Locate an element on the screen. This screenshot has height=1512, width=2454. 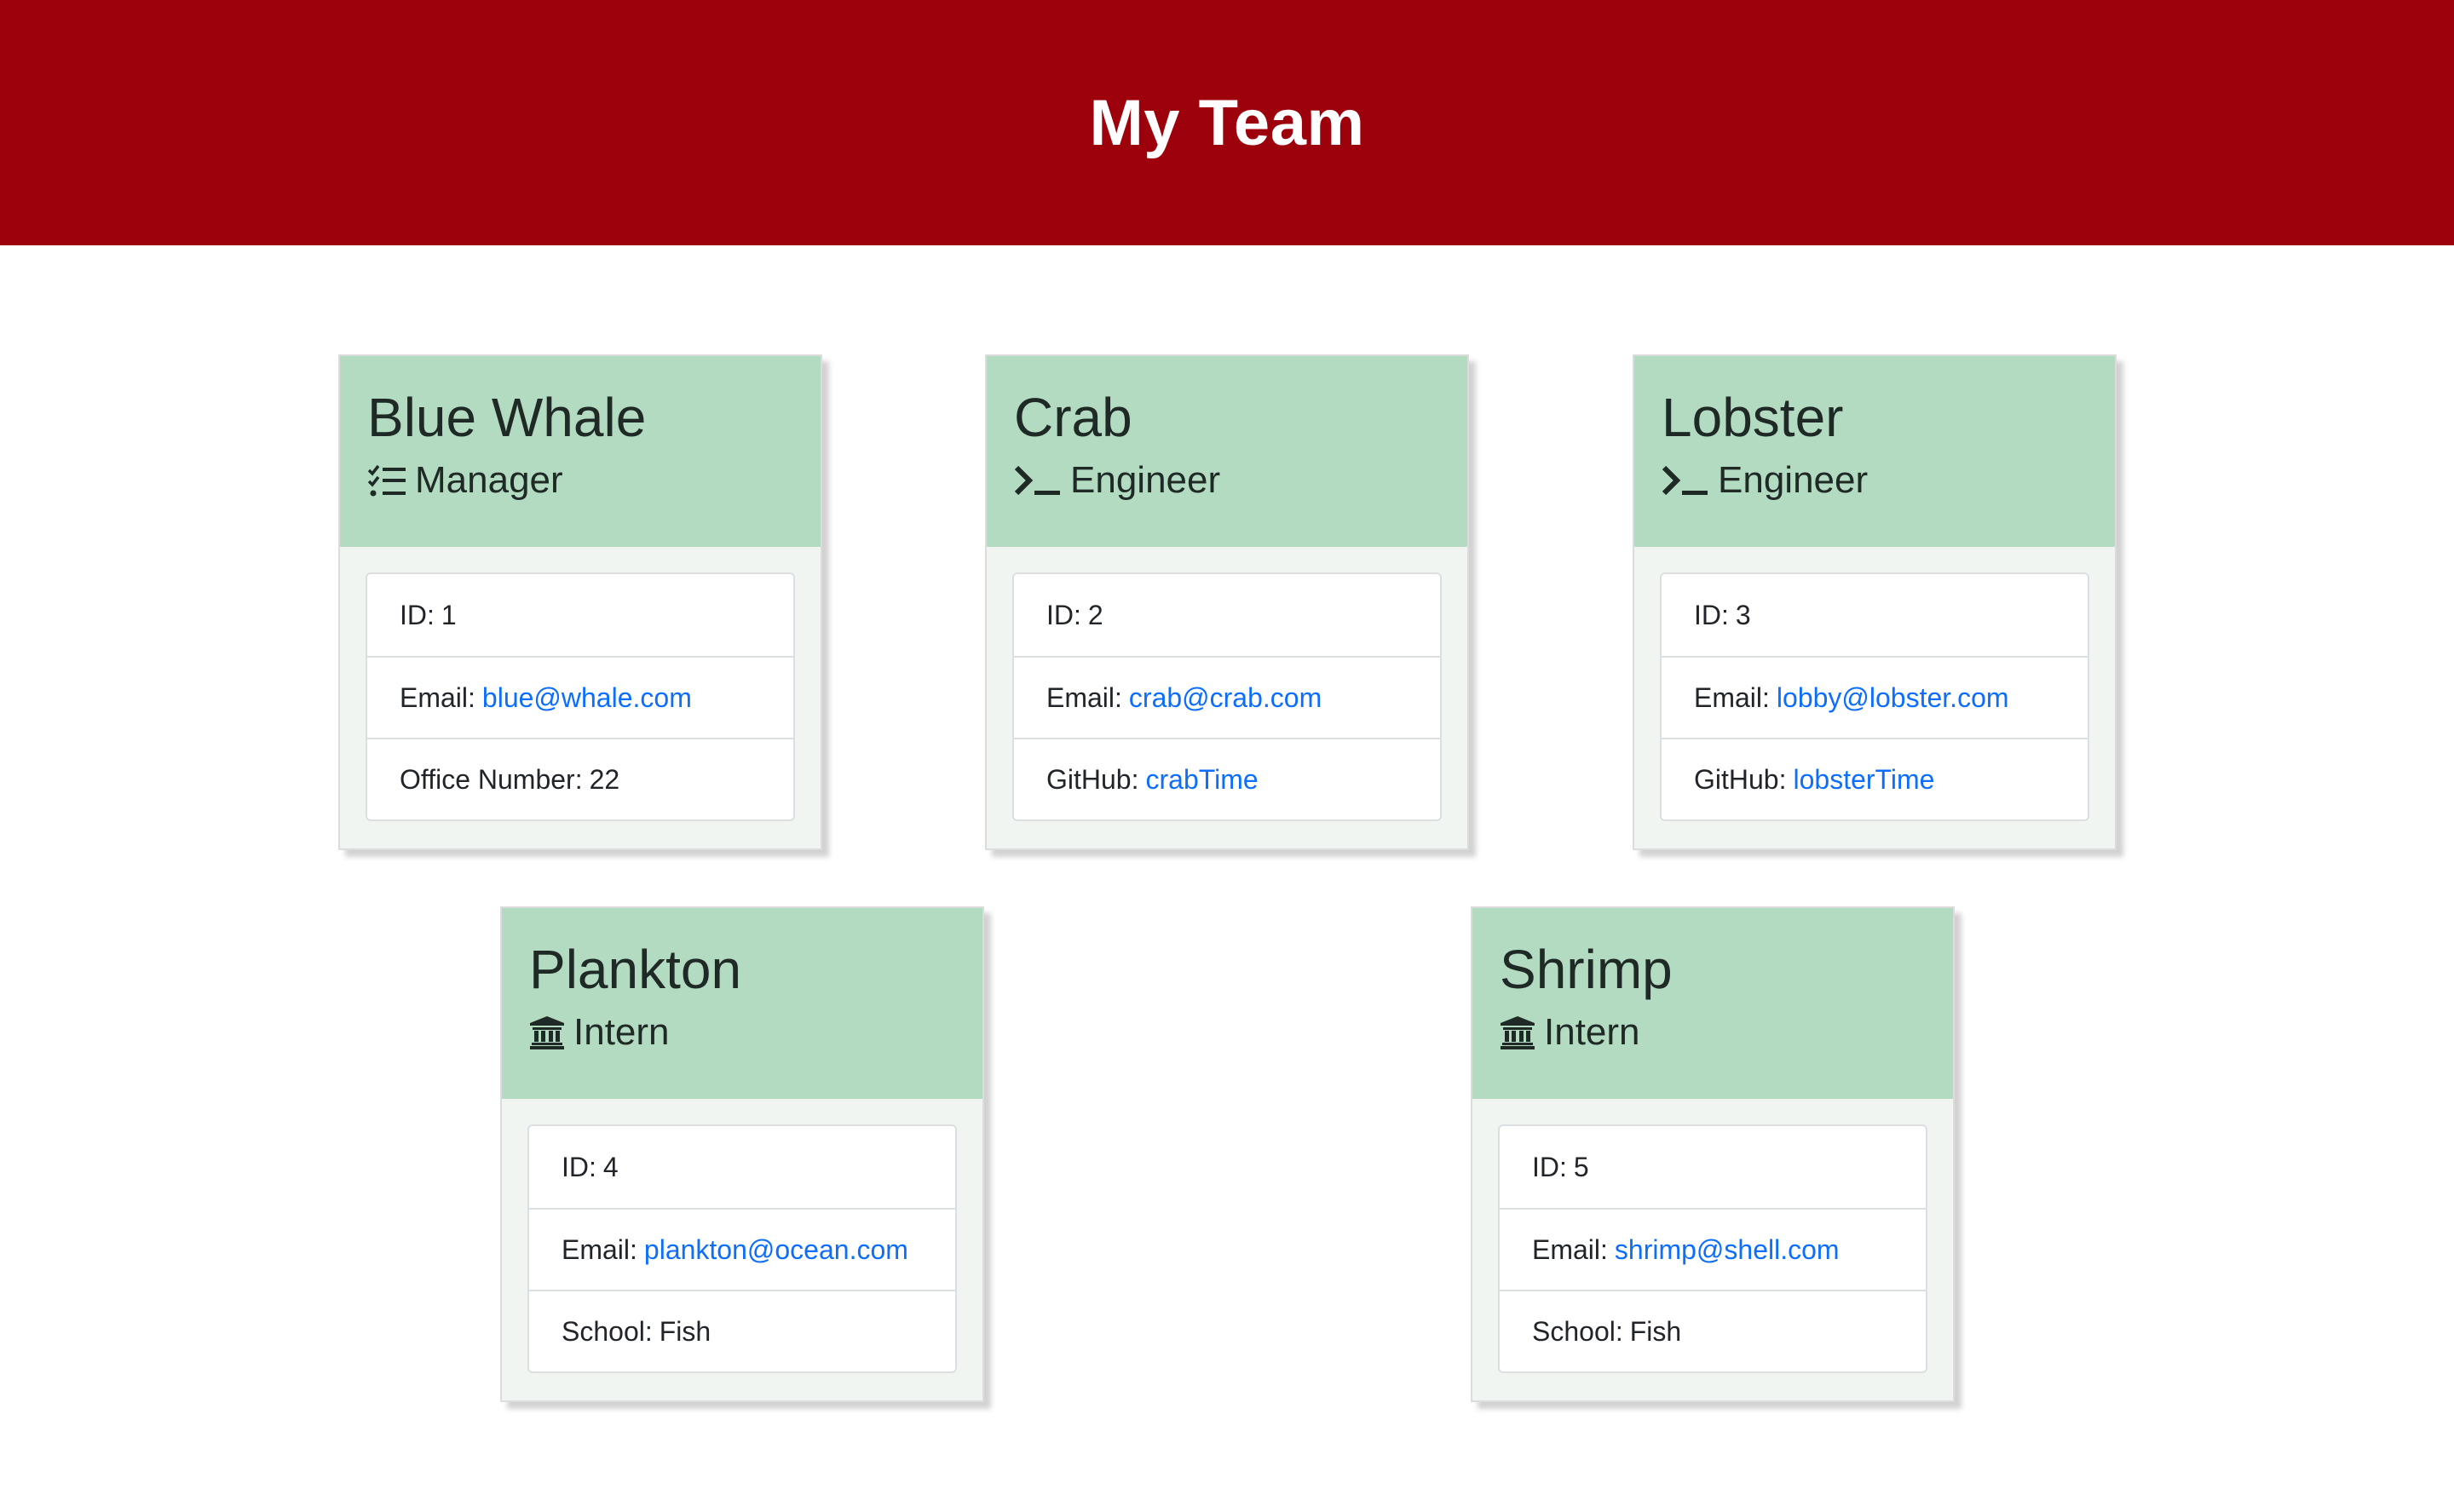
email-link: lobby@lobster.com is located at coordinates (1893, 698).